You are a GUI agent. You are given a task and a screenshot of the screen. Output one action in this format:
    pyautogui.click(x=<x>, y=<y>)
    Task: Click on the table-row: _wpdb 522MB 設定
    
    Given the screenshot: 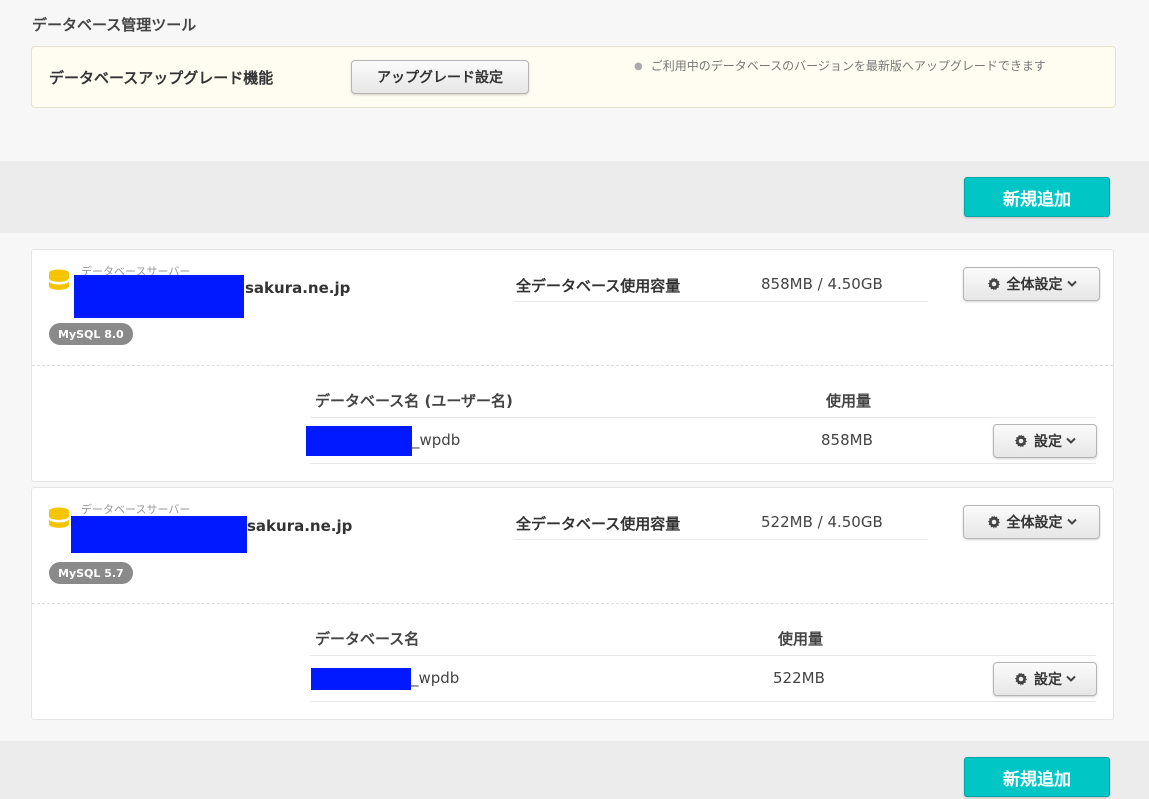 What is the action you would take?
    pyautogui.click(x=572, y=680)
    